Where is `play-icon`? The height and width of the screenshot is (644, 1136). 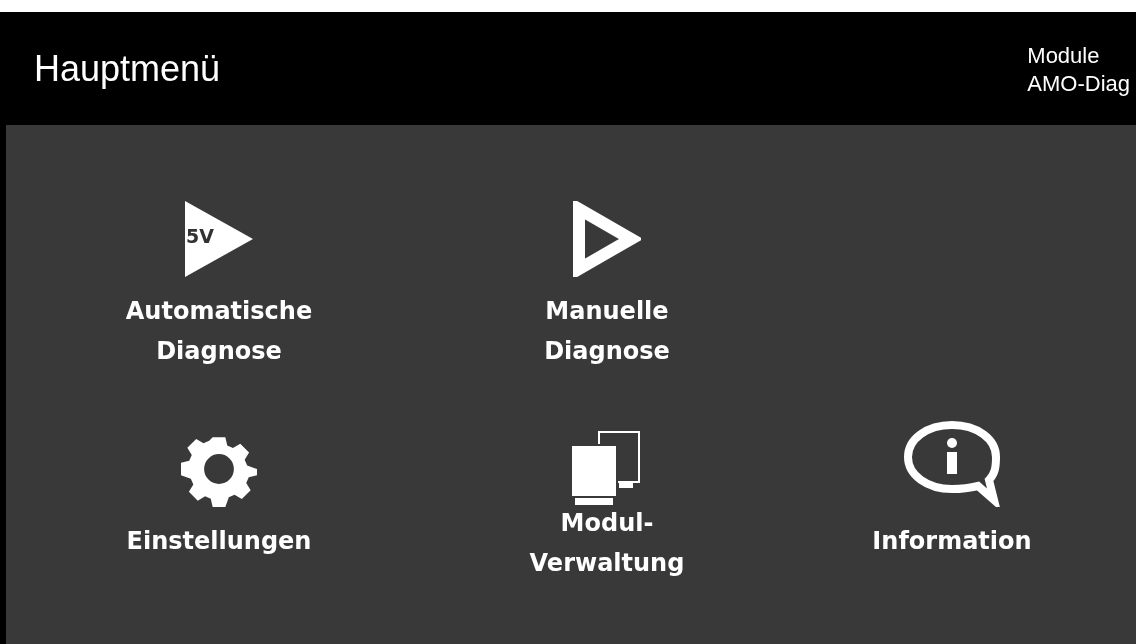
play-icon is located at coordinates (607, 239).